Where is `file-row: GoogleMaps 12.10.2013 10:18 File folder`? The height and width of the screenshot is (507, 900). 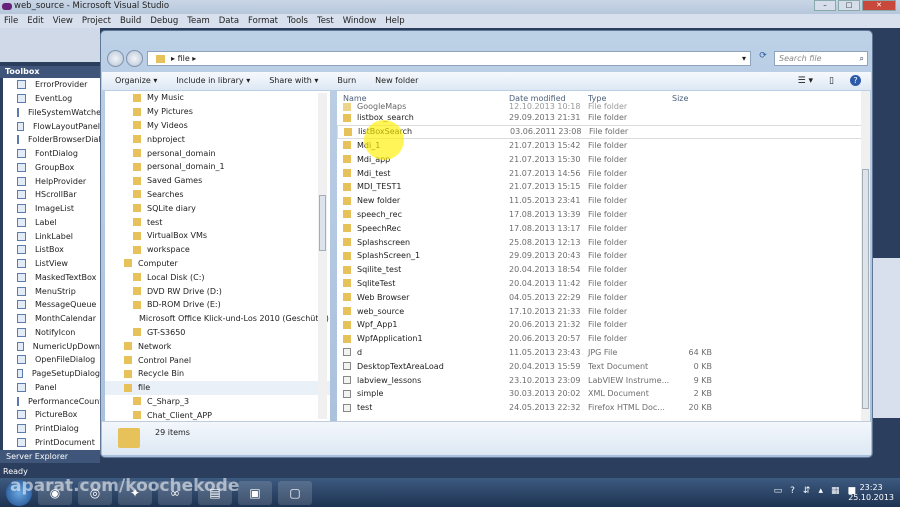
file-row: GoogleMaps 12.10.2013 10:18 File folder is located at coordinates (600, 107).